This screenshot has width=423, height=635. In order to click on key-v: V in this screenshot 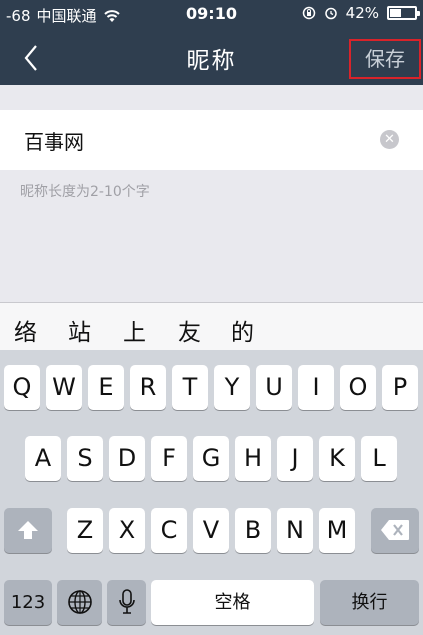, I will do `click(211, 530)`.